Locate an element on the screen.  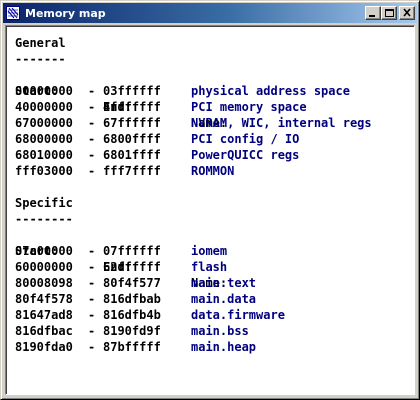
region-name: PCI config / IO is located at coordinates (245, 139).